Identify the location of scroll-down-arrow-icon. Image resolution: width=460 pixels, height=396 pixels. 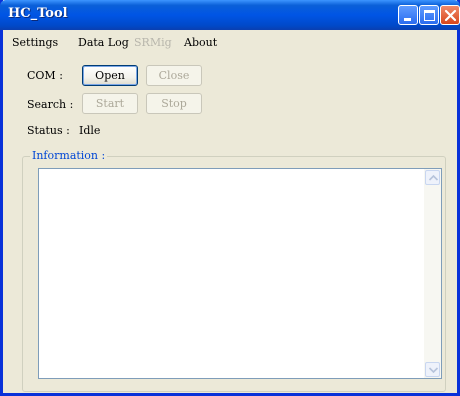
(433, 370).